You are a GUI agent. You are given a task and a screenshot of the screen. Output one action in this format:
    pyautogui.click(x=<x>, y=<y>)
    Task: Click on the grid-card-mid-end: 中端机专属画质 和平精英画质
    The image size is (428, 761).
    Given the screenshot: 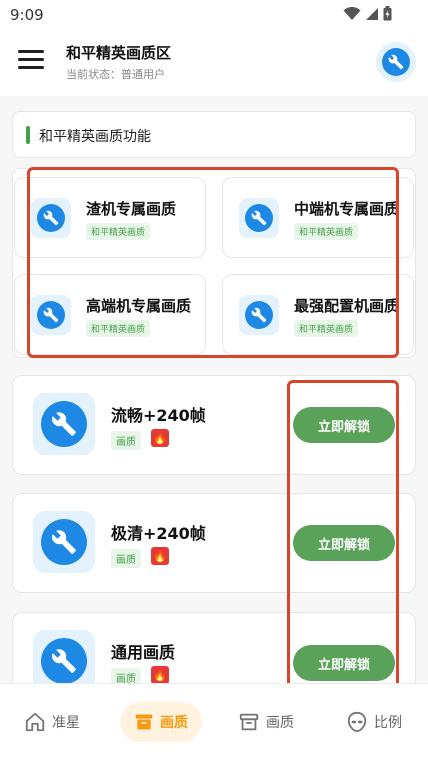 What is the action you would take?
    pyautogui.click(x=318, y=217)
    